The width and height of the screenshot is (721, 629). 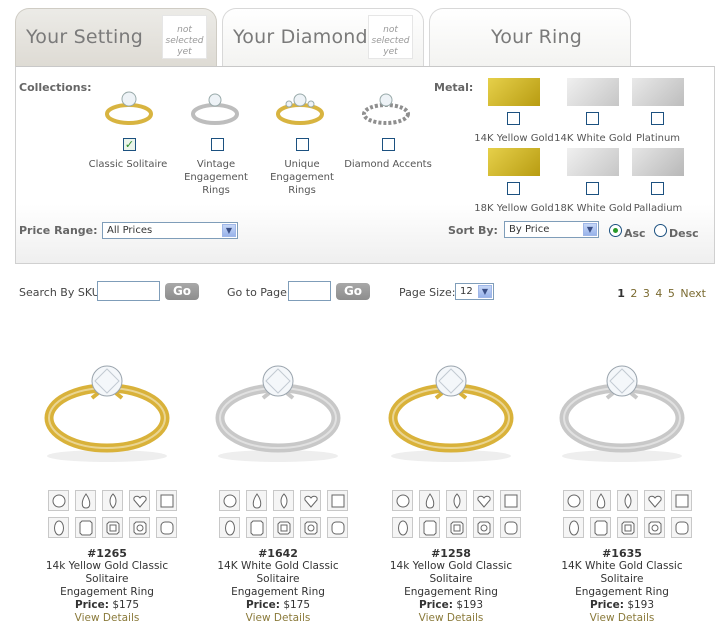 What do you see at coordinates (592, 118) in the screenshot?
I see `metal-checkbox-14k-white-gold` at bounding box center [592, 118].